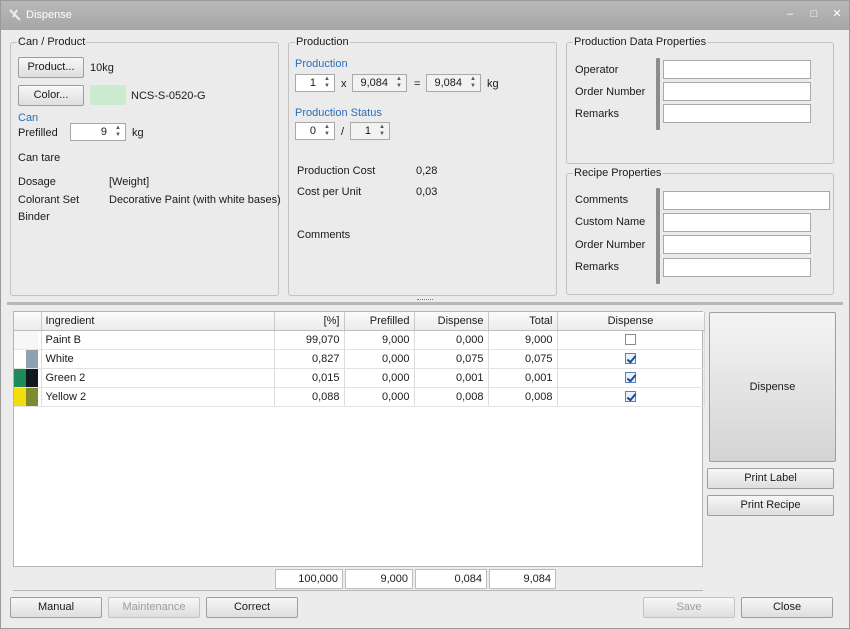 This screenshot has height=629, width=850. I want to click on rp-custom-name-label: Custom Name, so click(610, 222).